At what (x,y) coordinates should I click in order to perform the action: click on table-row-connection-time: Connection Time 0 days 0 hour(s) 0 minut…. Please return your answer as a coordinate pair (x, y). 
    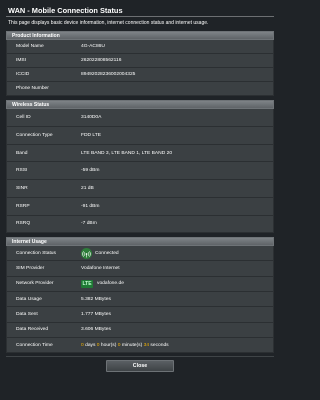
    Looking at the image, I should click on (140, 346).